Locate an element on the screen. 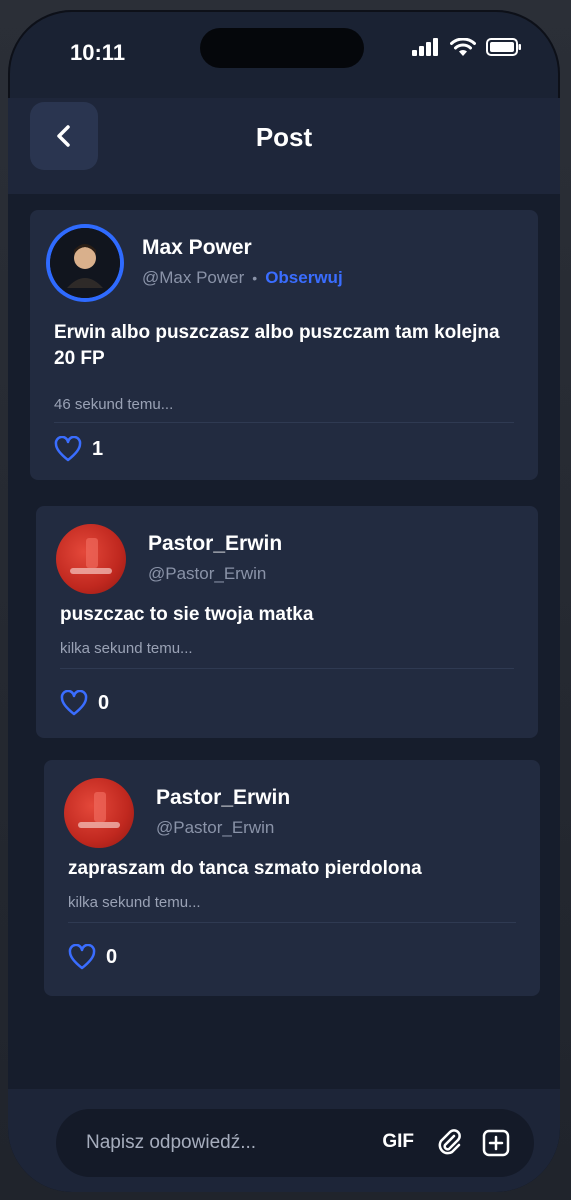 The image size is (571, 1200). follow-button: Obserwuj is located at coordinates (303, 278).